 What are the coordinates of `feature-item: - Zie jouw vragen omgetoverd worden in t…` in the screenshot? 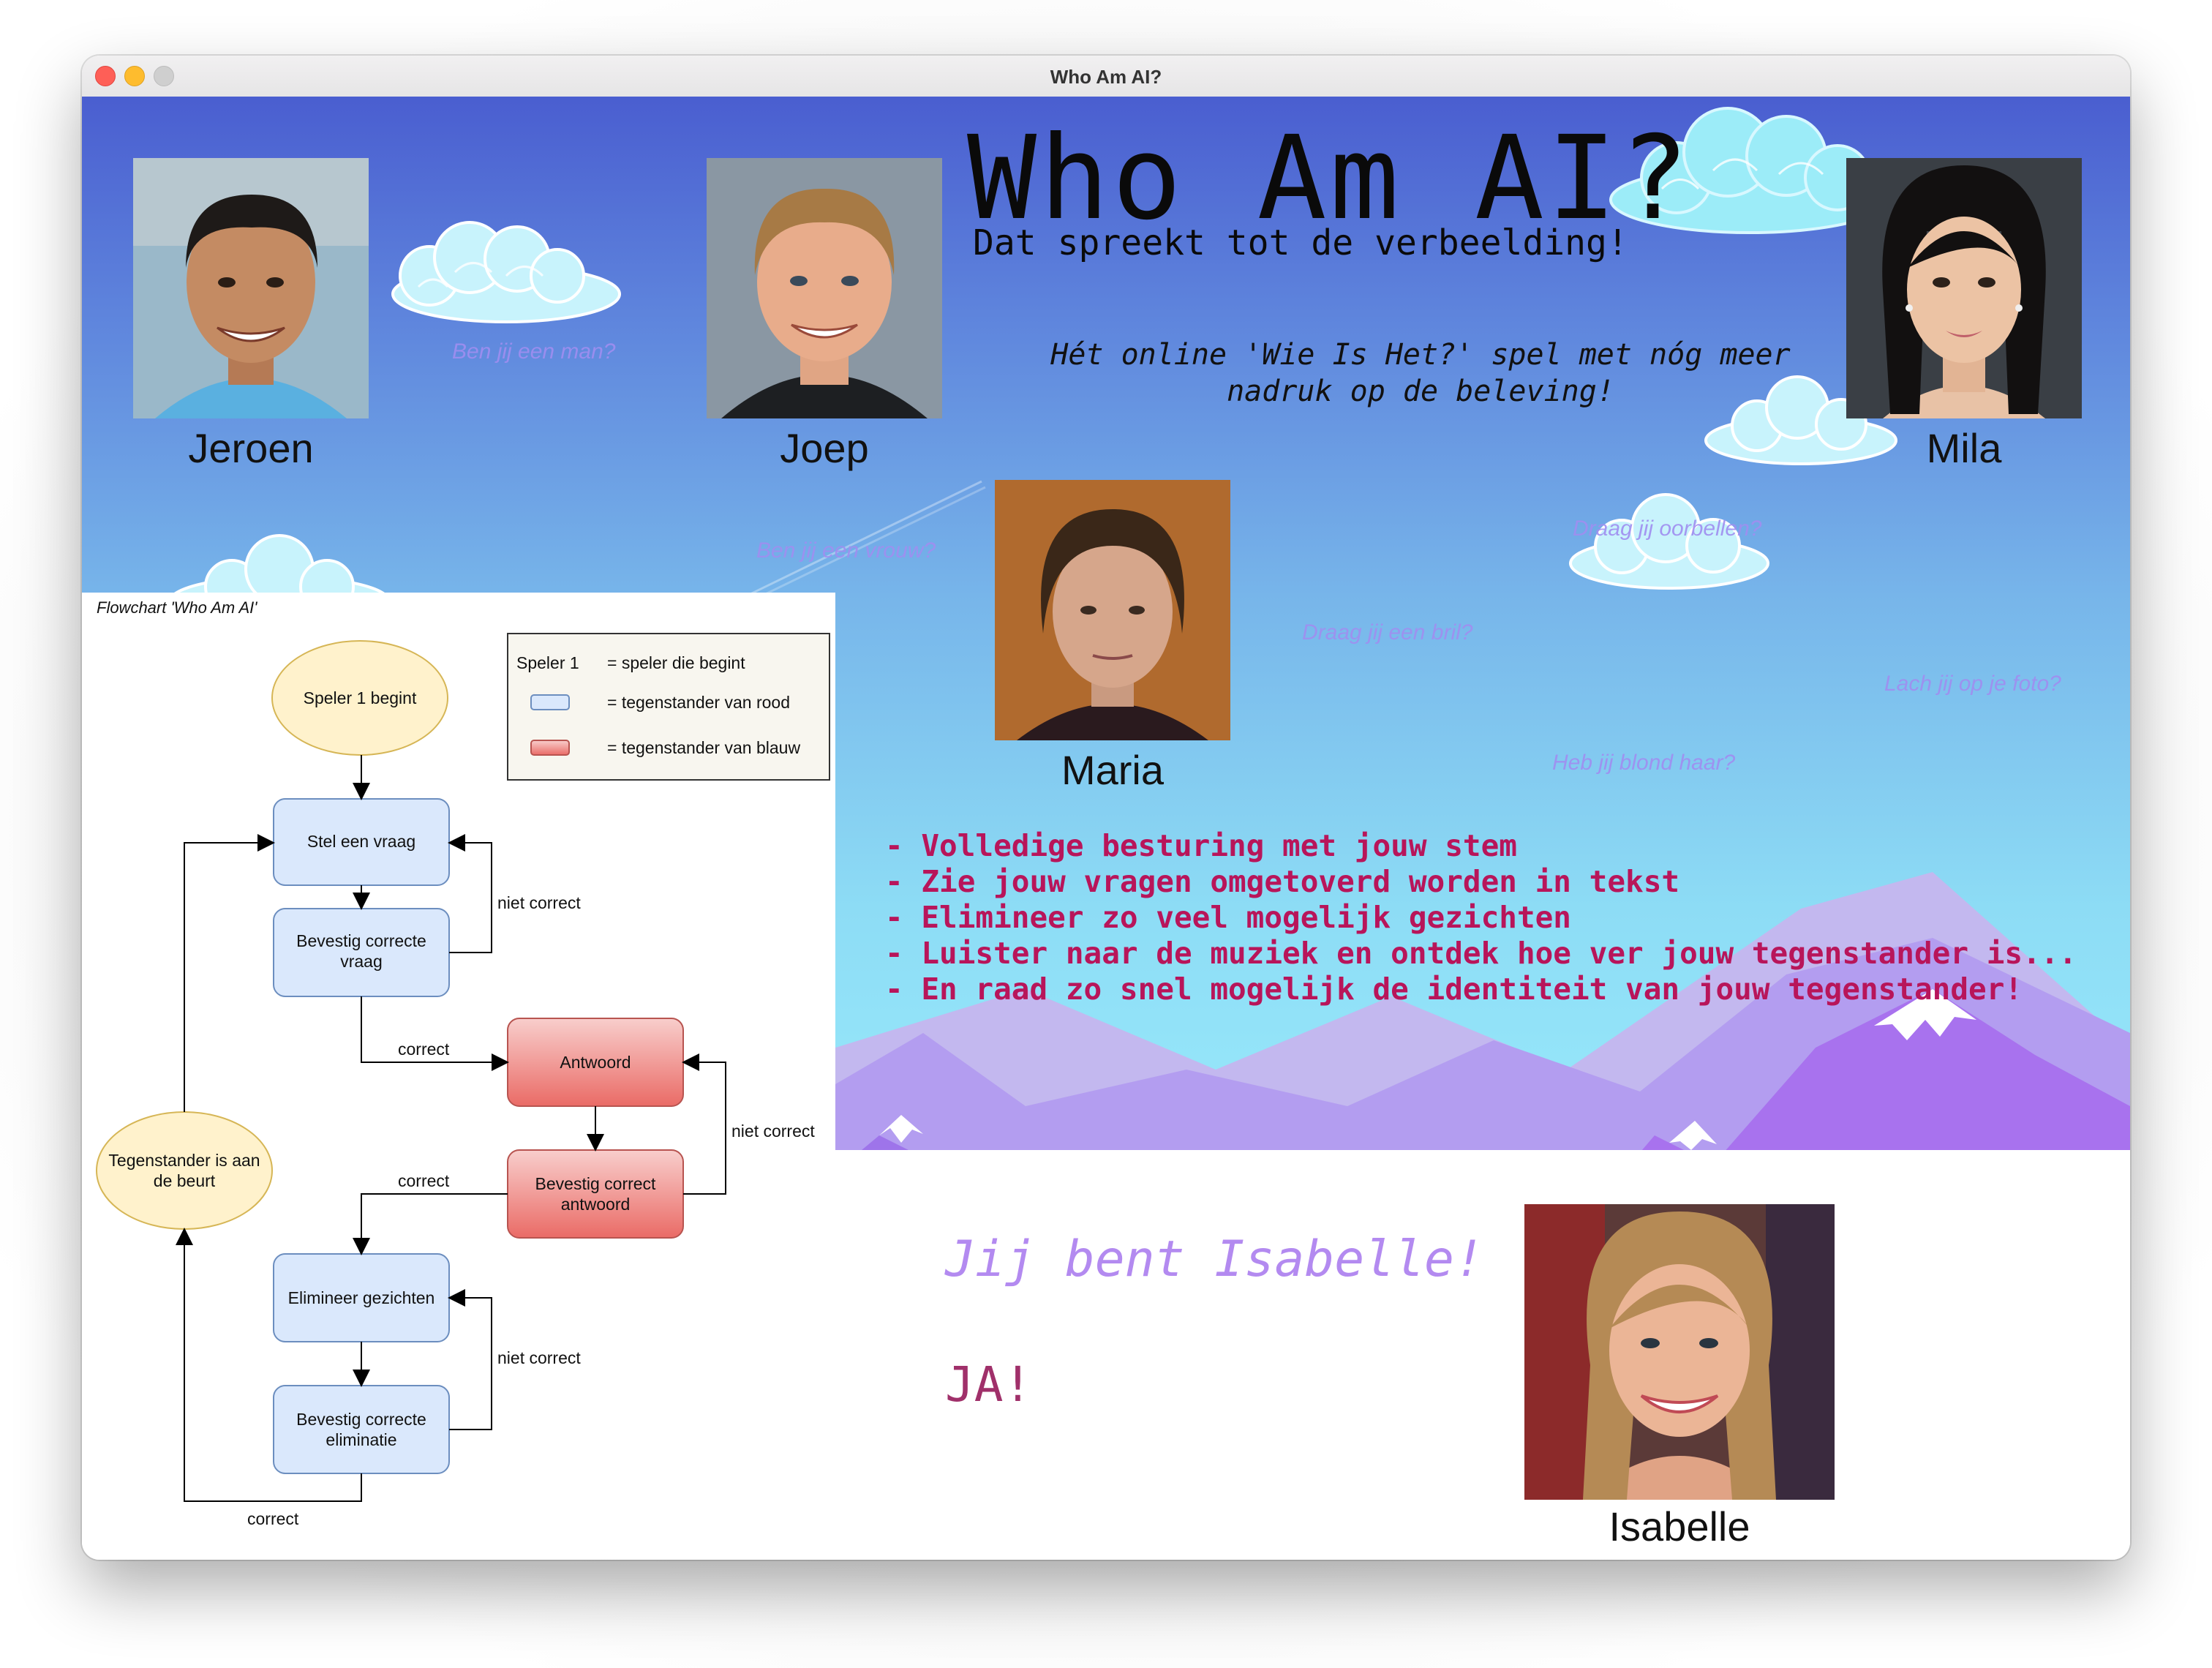 It's located at (1282, 881).